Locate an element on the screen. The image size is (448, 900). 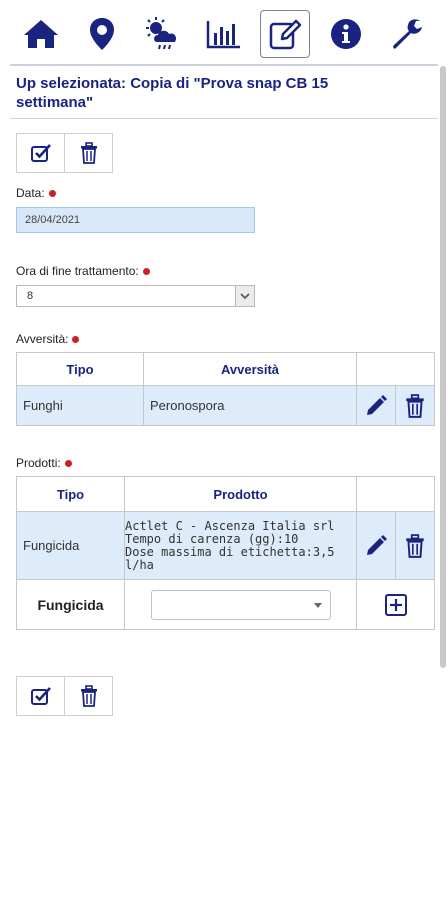
nav-edit-button is located at coordinates (285, 34).